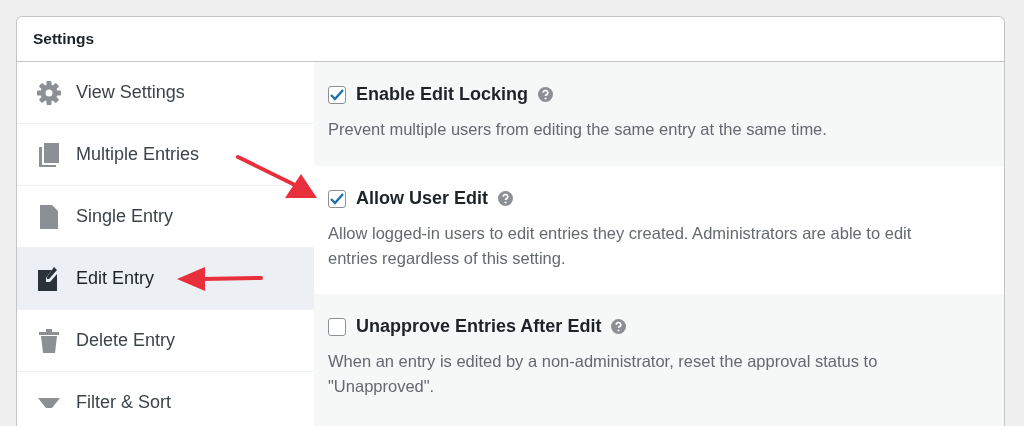 The image size is (1024, 426). What do you see at coordinates (603, 374) in the screenshot?
I see `setting-description: When an entry is edited by a non-administrator, reset the approval status to "Unapproved".` at bounding box center [603, 374].